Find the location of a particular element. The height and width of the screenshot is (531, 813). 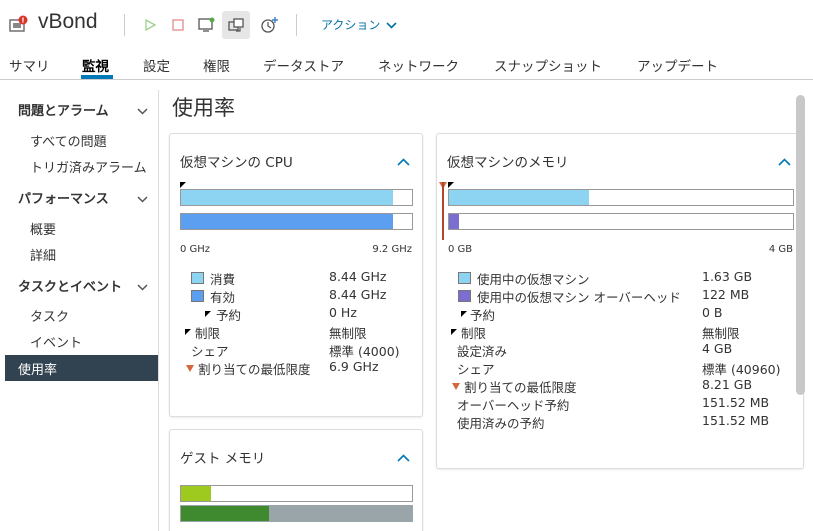

tab-networks: ネットワーク is located at coordinates (418, 65).